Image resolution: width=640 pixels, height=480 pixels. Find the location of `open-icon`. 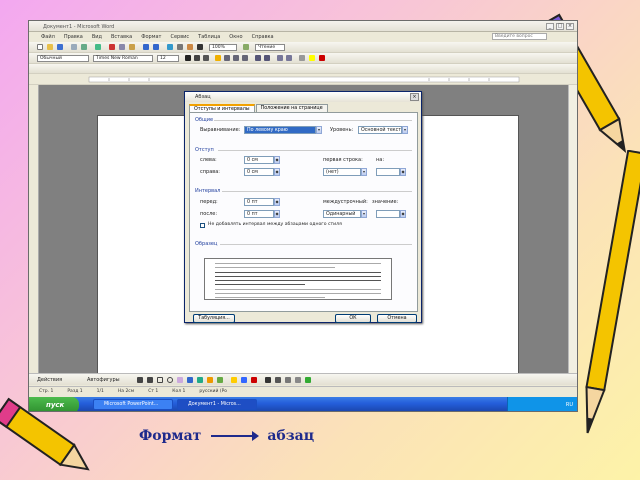

open-icon is located at coordinates (50, 47).